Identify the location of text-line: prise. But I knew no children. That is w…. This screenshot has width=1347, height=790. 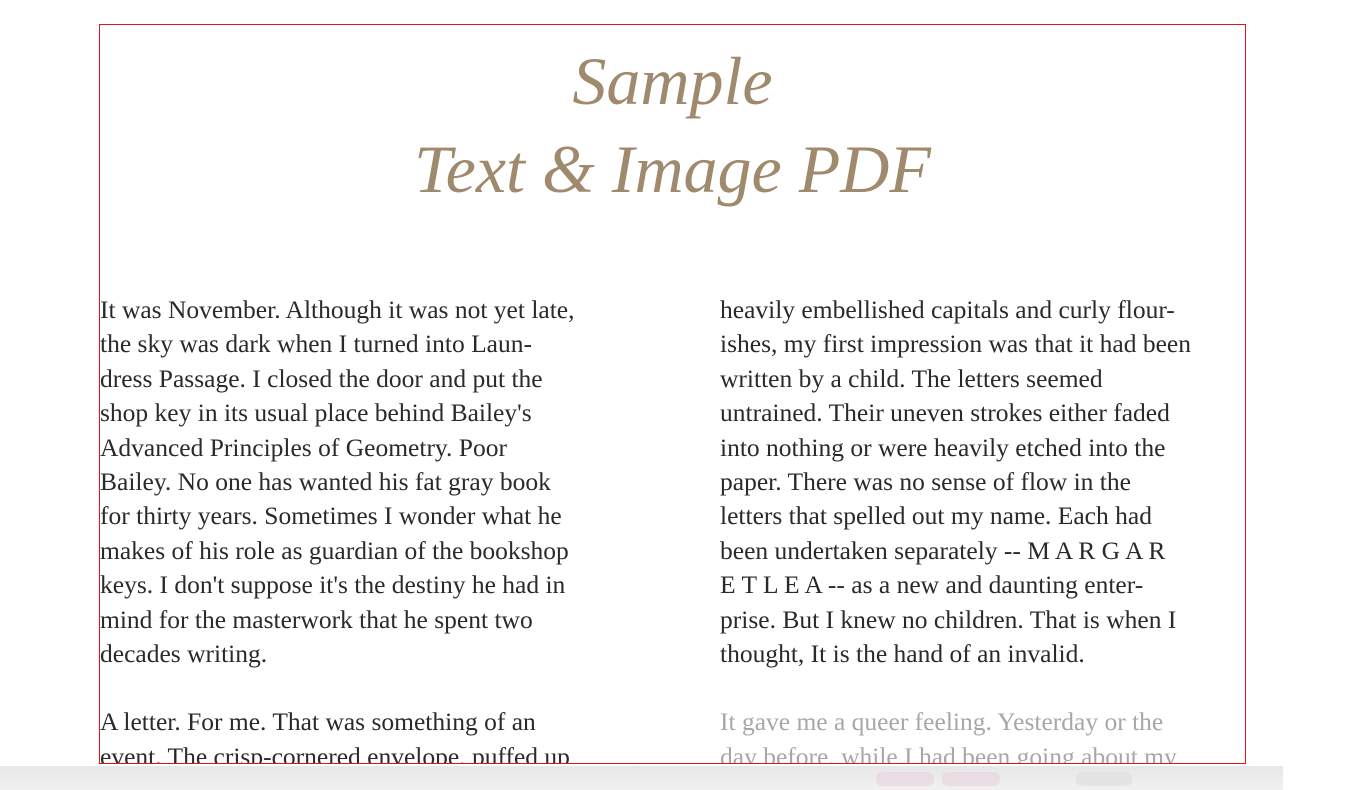
(948, 619).